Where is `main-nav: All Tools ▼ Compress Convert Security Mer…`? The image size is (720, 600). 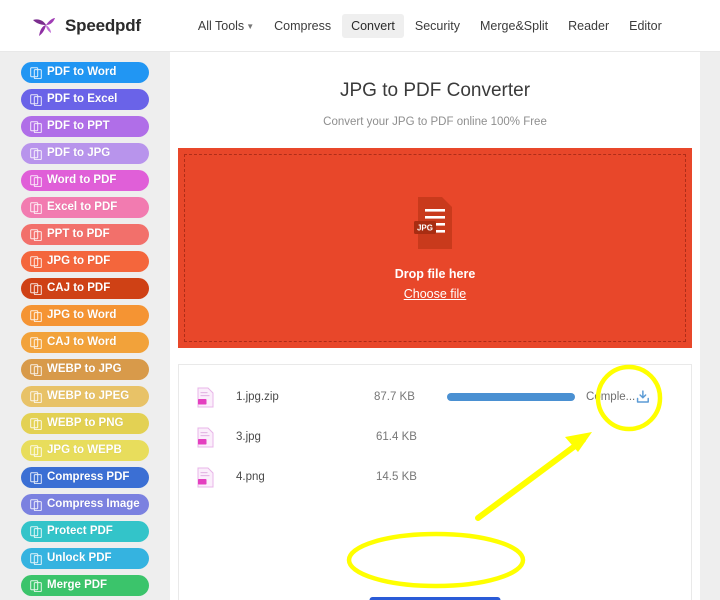 main-nav: All Tools ▼ Compress Convert Security Mer… is located at coordinates (430, 25).